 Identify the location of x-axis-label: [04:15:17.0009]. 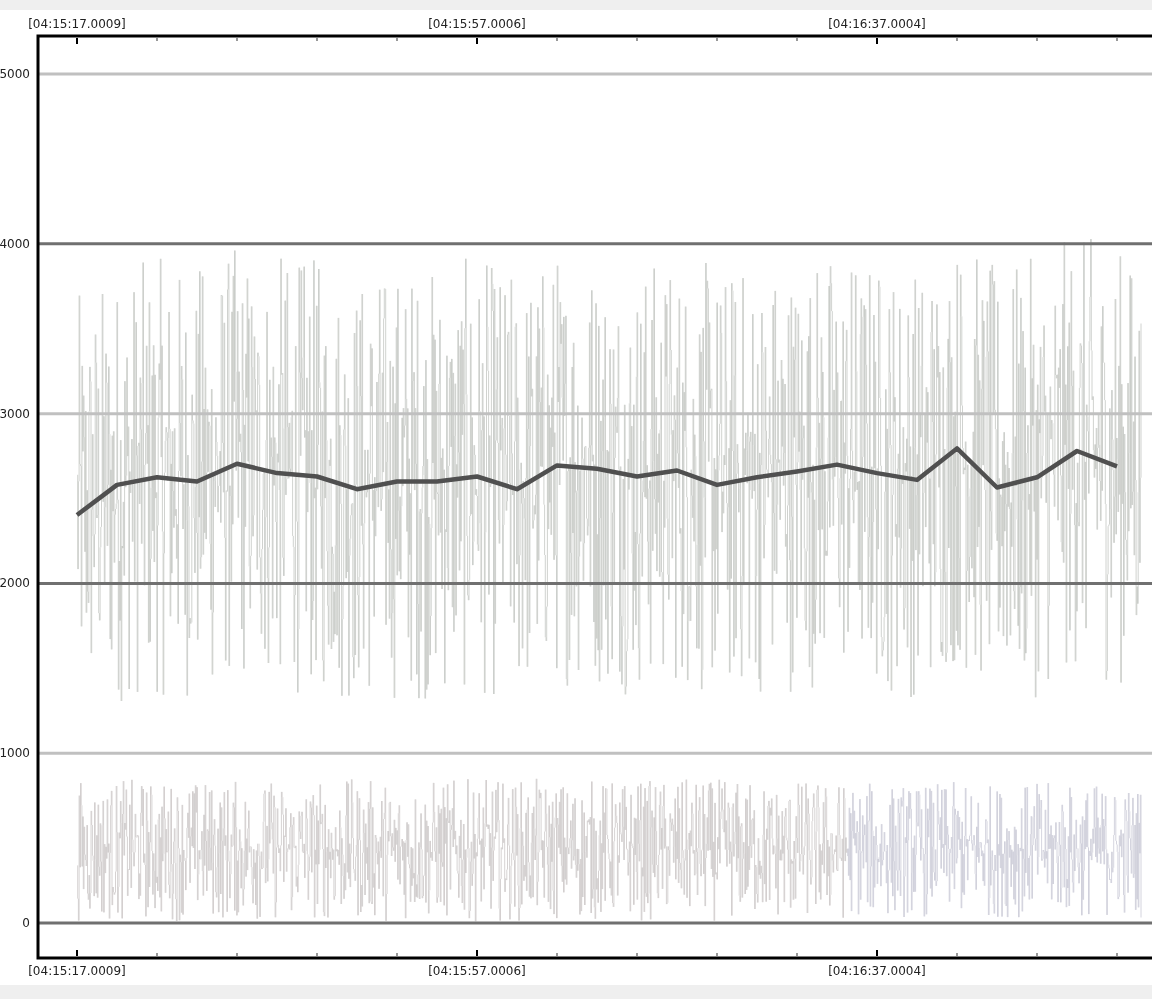
(77, 971).